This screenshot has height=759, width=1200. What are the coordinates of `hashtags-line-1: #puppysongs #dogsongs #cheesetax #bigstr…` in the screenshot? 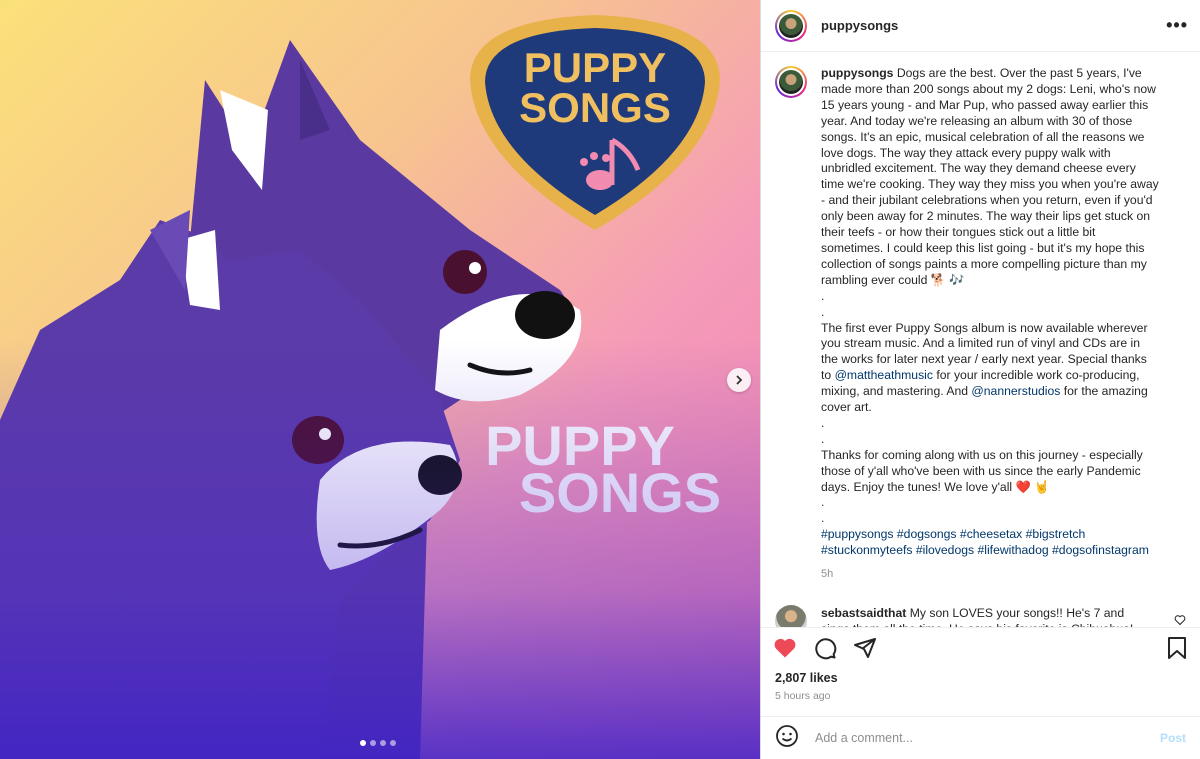 It's located at (990, 535).